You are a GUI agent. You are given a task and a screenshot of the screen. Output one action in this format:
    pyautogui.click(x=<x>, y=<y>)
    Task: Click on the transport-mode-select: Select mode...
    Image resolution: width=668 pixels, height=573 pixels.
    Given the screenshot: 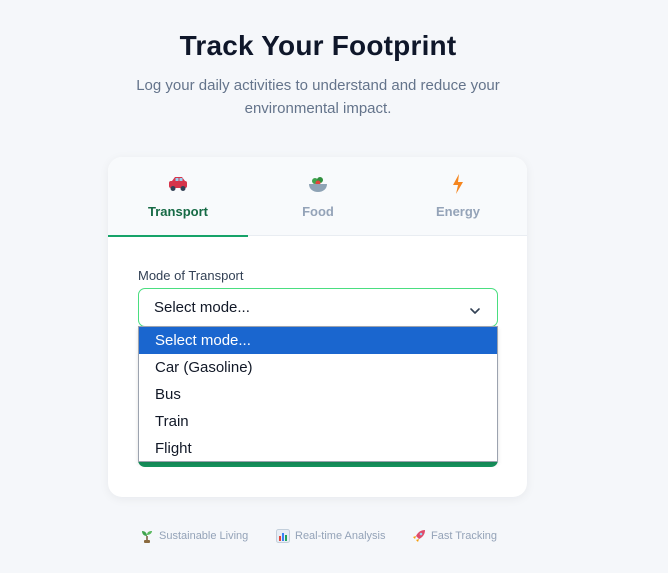 What is the action you would take?
    pyautogui.click(x=318, y=307)
    